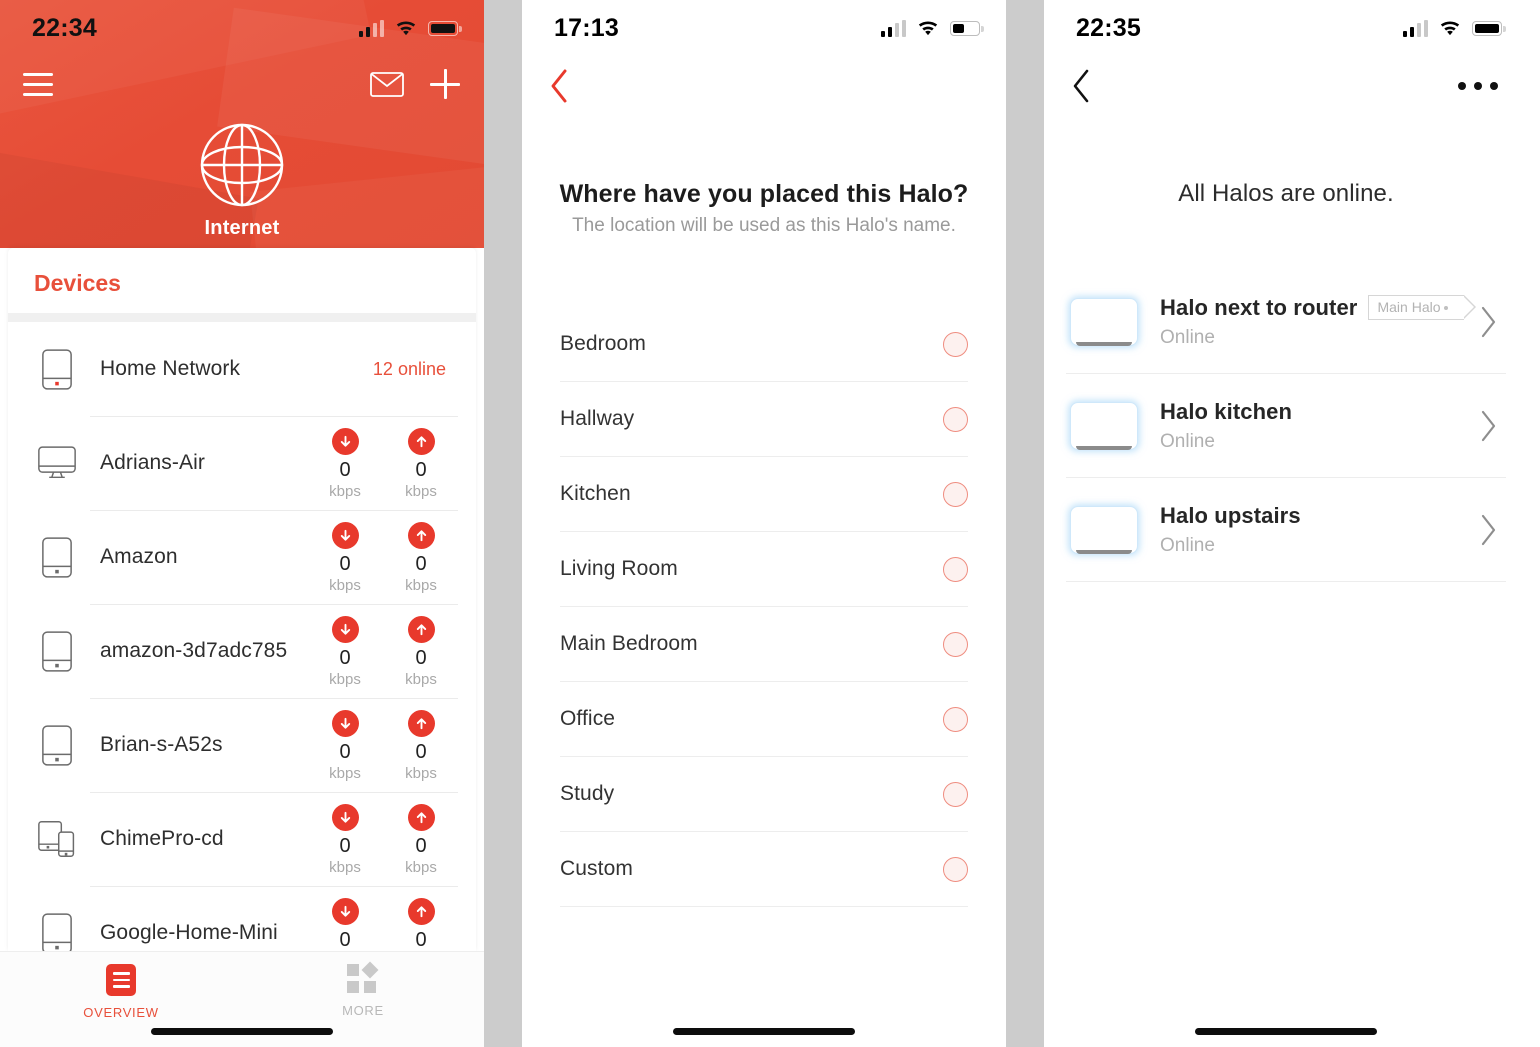  Describe the element at coordinates (242, 839) in the screenshot. I see `list-item: ChimePro-cd 0 kbps 0 kbps` at that location.